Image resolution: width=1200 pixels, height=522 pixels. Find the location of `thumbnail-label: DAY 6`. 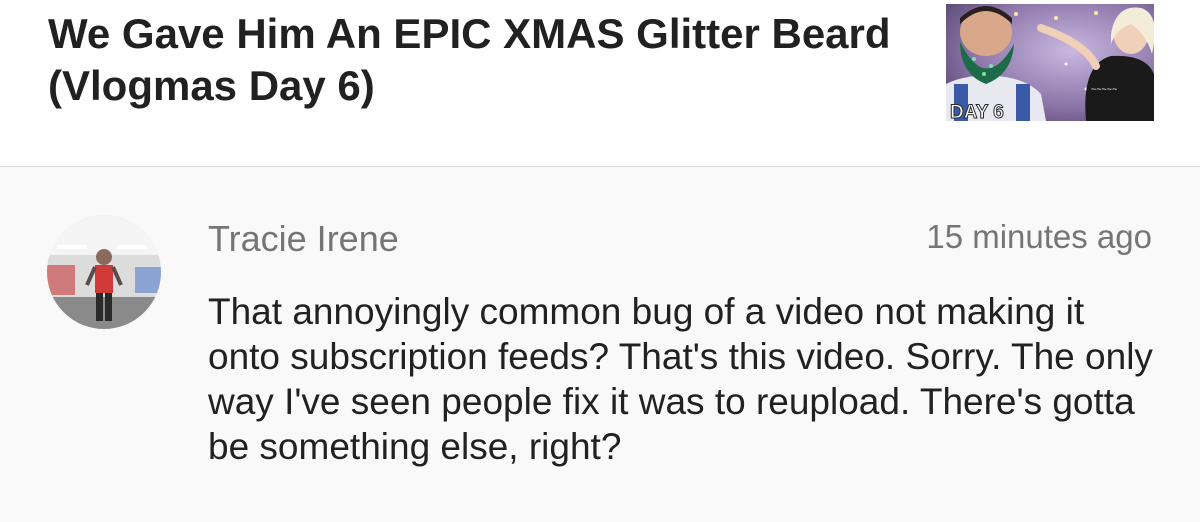

thumbnail-label: DAY 6 is located at coordinates (977, 111).